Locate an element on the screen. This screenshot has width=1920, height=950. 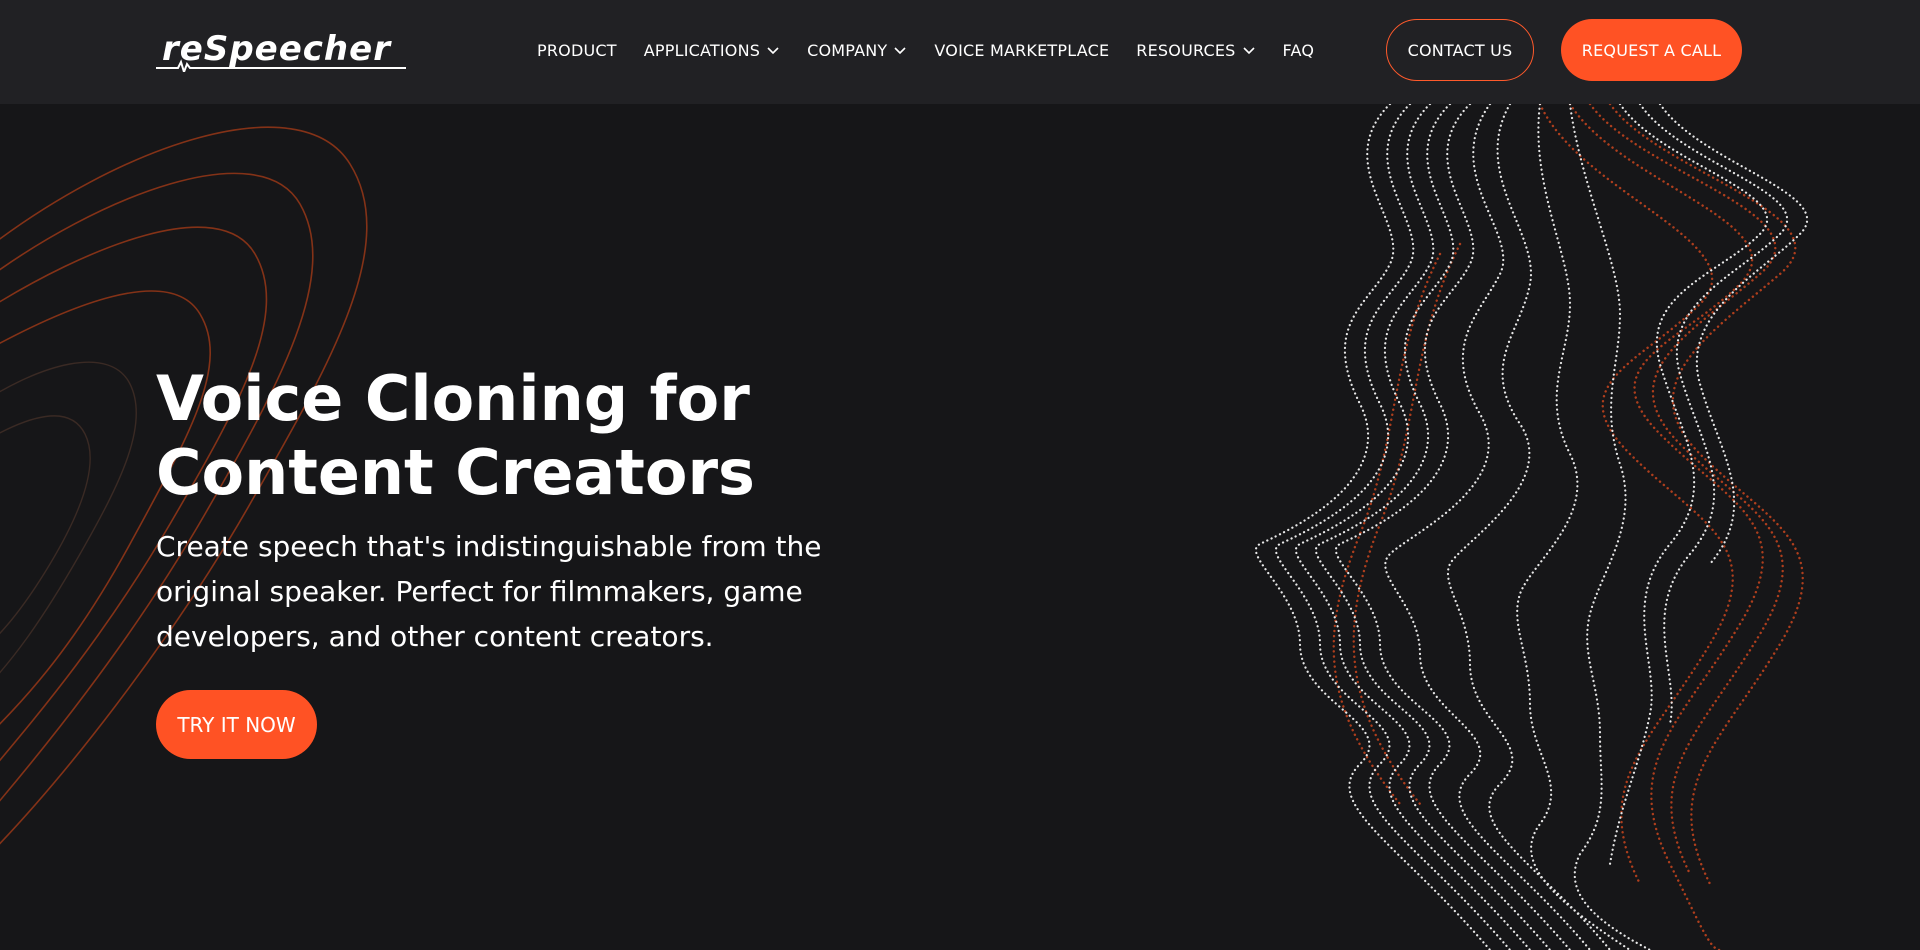
nav-item-applications: APPLICATIONS is located at coordinates (712, 50).